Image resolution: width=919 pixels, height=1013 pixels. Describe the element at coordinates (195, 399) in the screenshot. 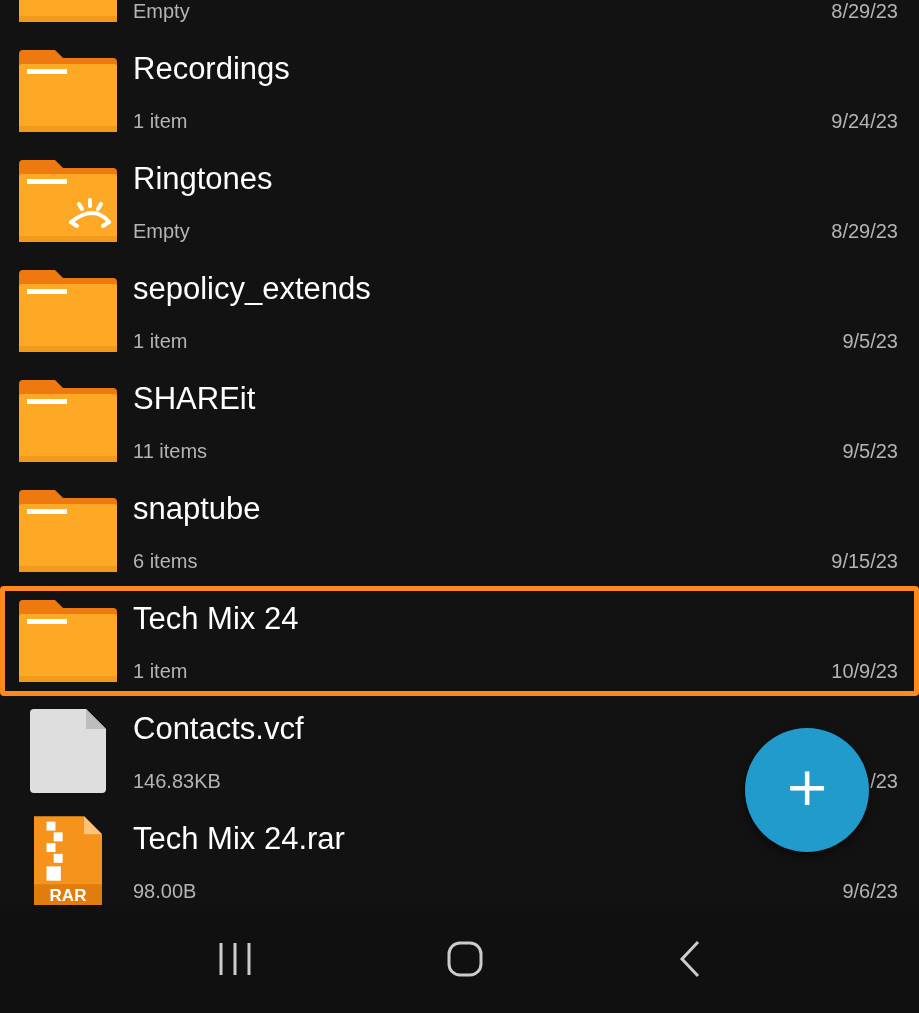

I see `file-name: SHAREit` at that location.